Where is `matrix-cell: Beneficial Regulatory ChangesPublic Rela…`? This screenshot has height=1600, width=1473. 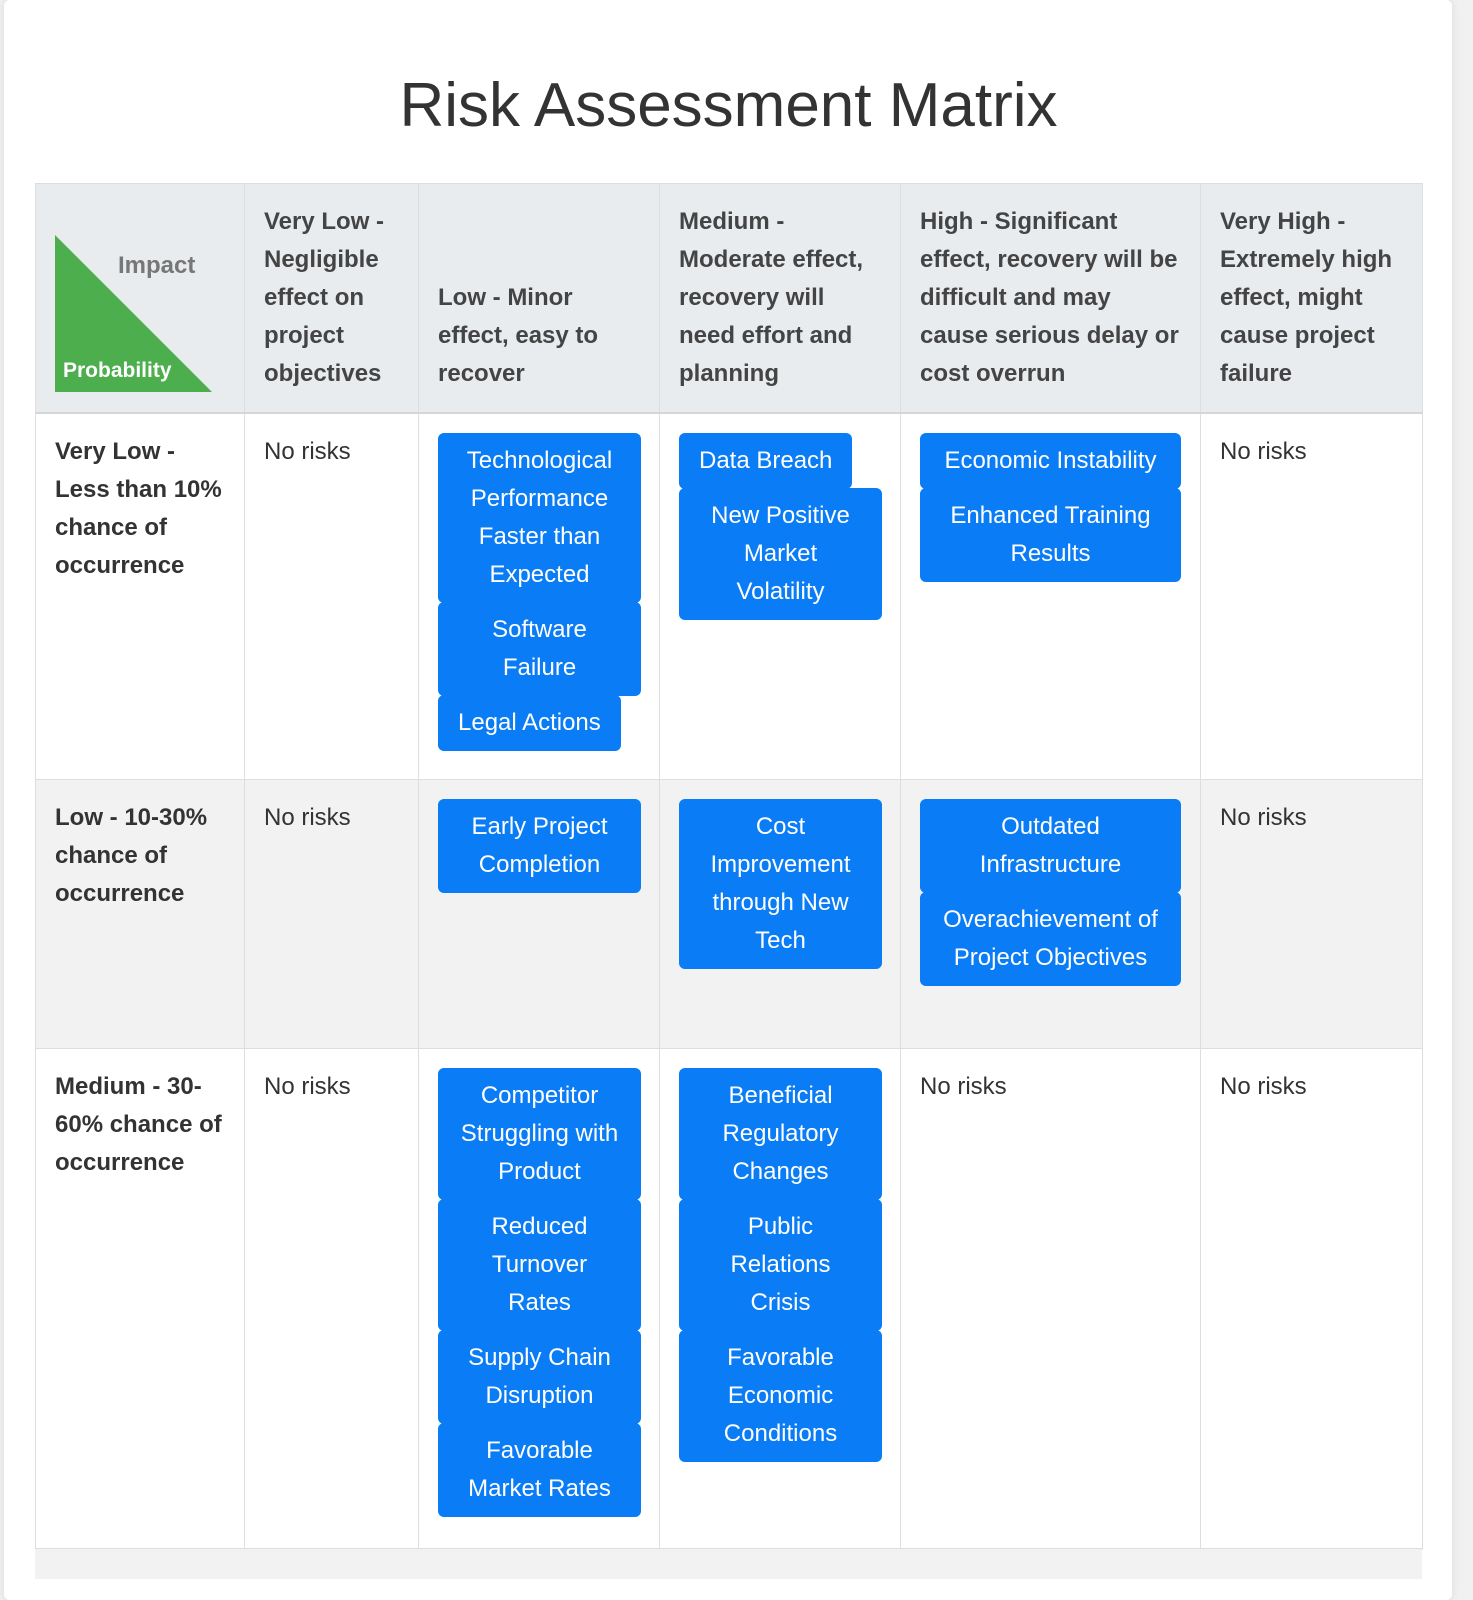
matrix-cell: Beneficial Regulatory ChangesPublic Rela… is located at coordinates (780, 1299).